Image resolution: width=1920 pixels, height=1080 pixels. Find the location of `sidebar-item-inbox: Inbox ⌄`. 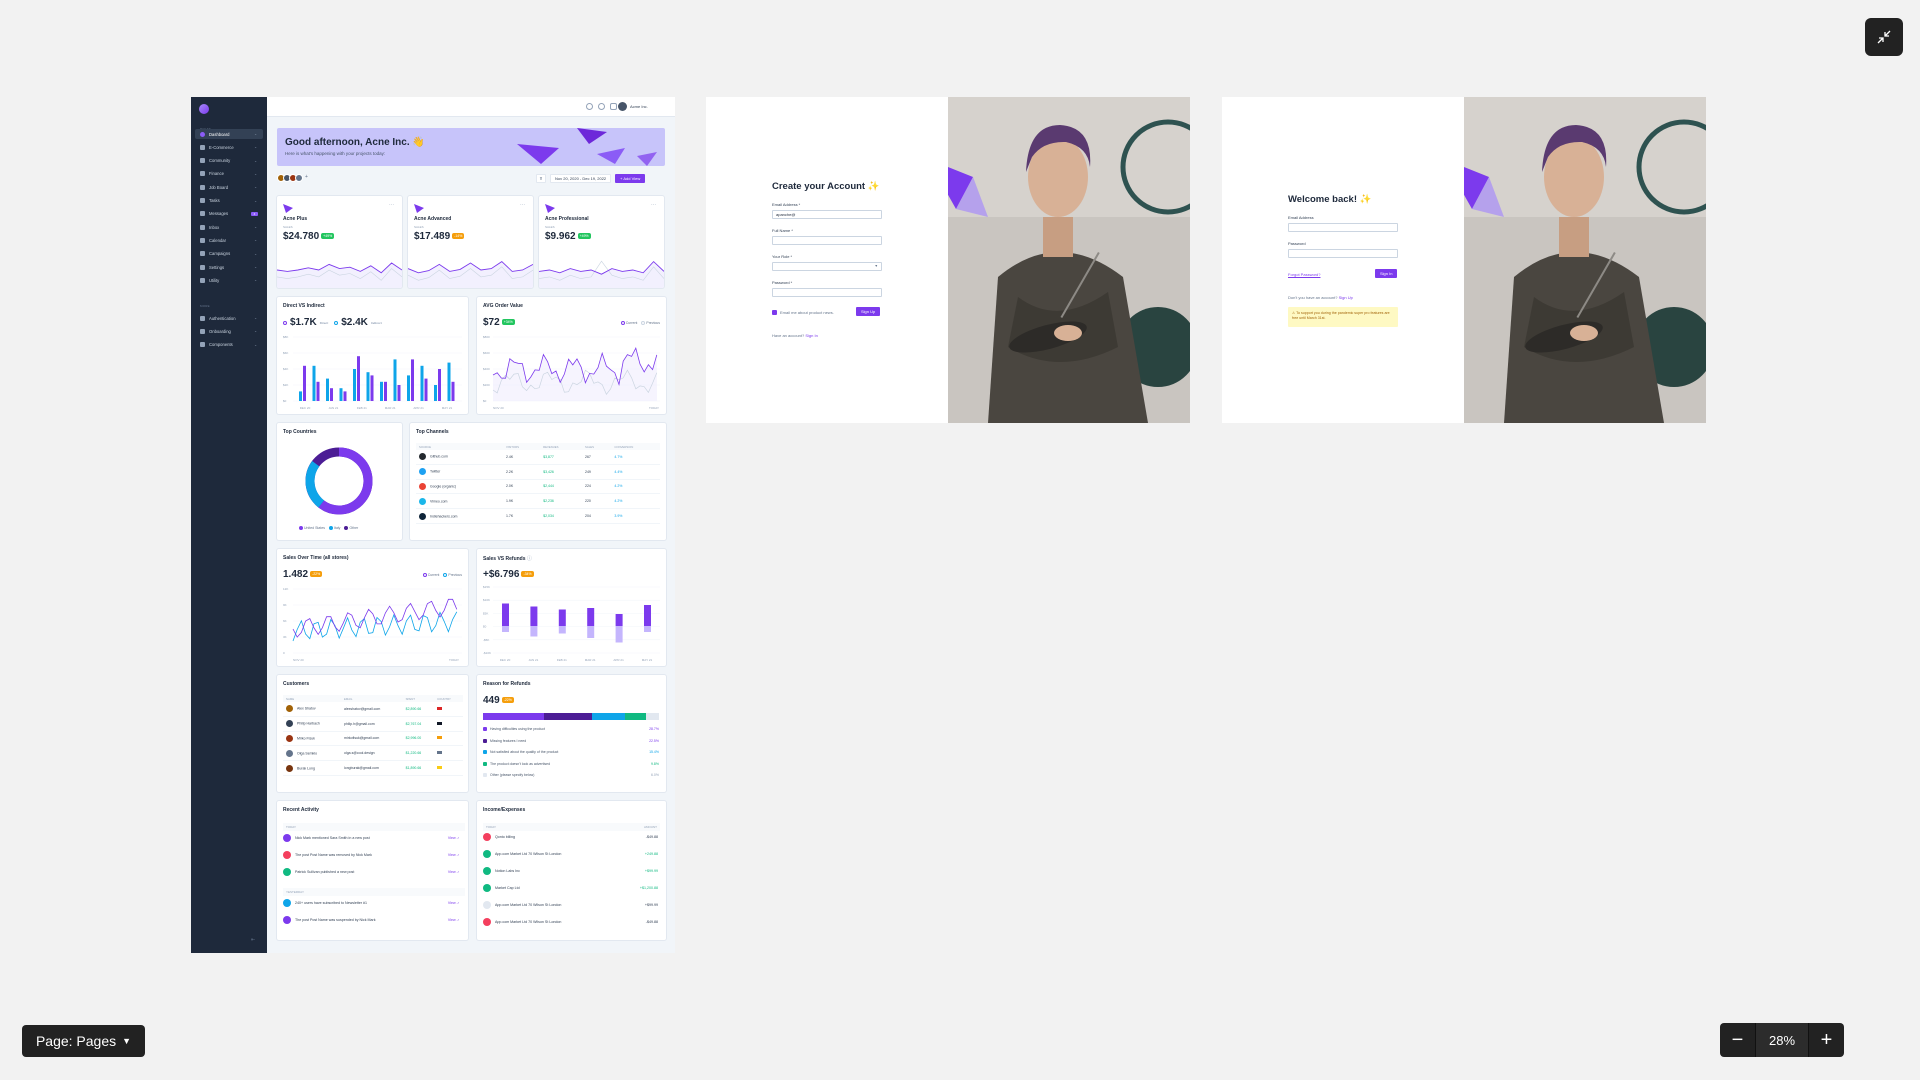

sidebar-item-inbox: Inbox ⌄ is located at coordinates (229, 227).